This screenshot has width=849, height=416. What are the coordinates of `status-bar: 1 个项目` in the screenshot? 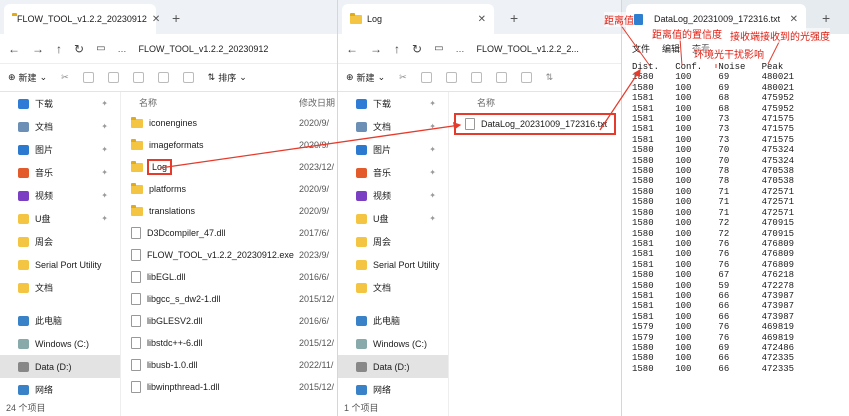 It's located at (361, 408).